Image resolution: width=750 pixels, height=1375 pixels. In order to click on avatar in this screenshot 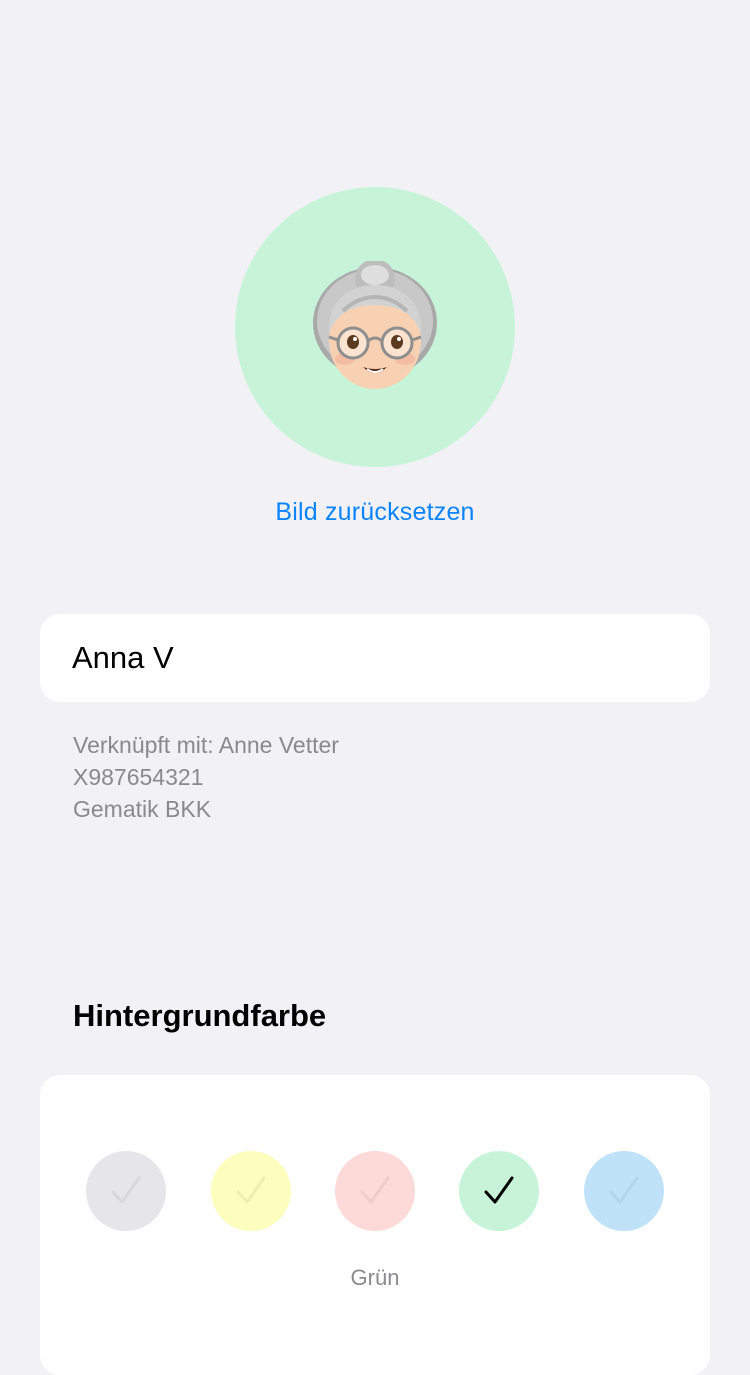, I will do `click(375, 327)`.